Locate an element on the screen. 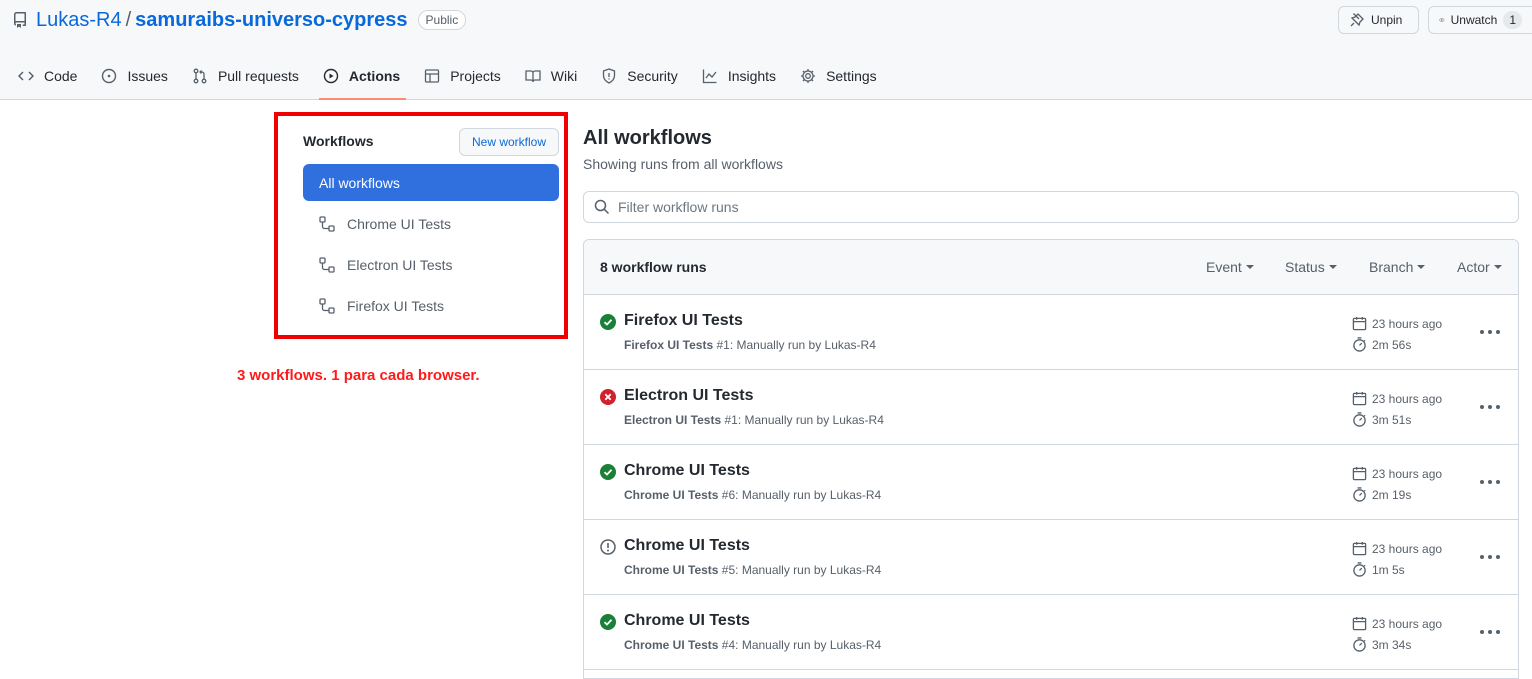 Image resolution: width=1532 pixels, height=679 pixels. run-workflow-name: Electron UI Tests is located at coordinates (673, 420).